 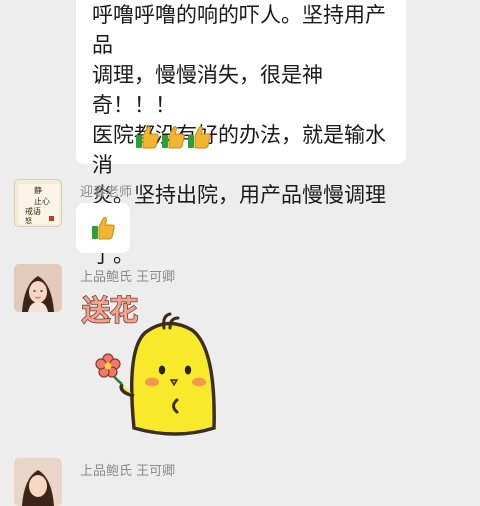 I want to click on sticker-caption: 送花, so click(x=110, y=310).